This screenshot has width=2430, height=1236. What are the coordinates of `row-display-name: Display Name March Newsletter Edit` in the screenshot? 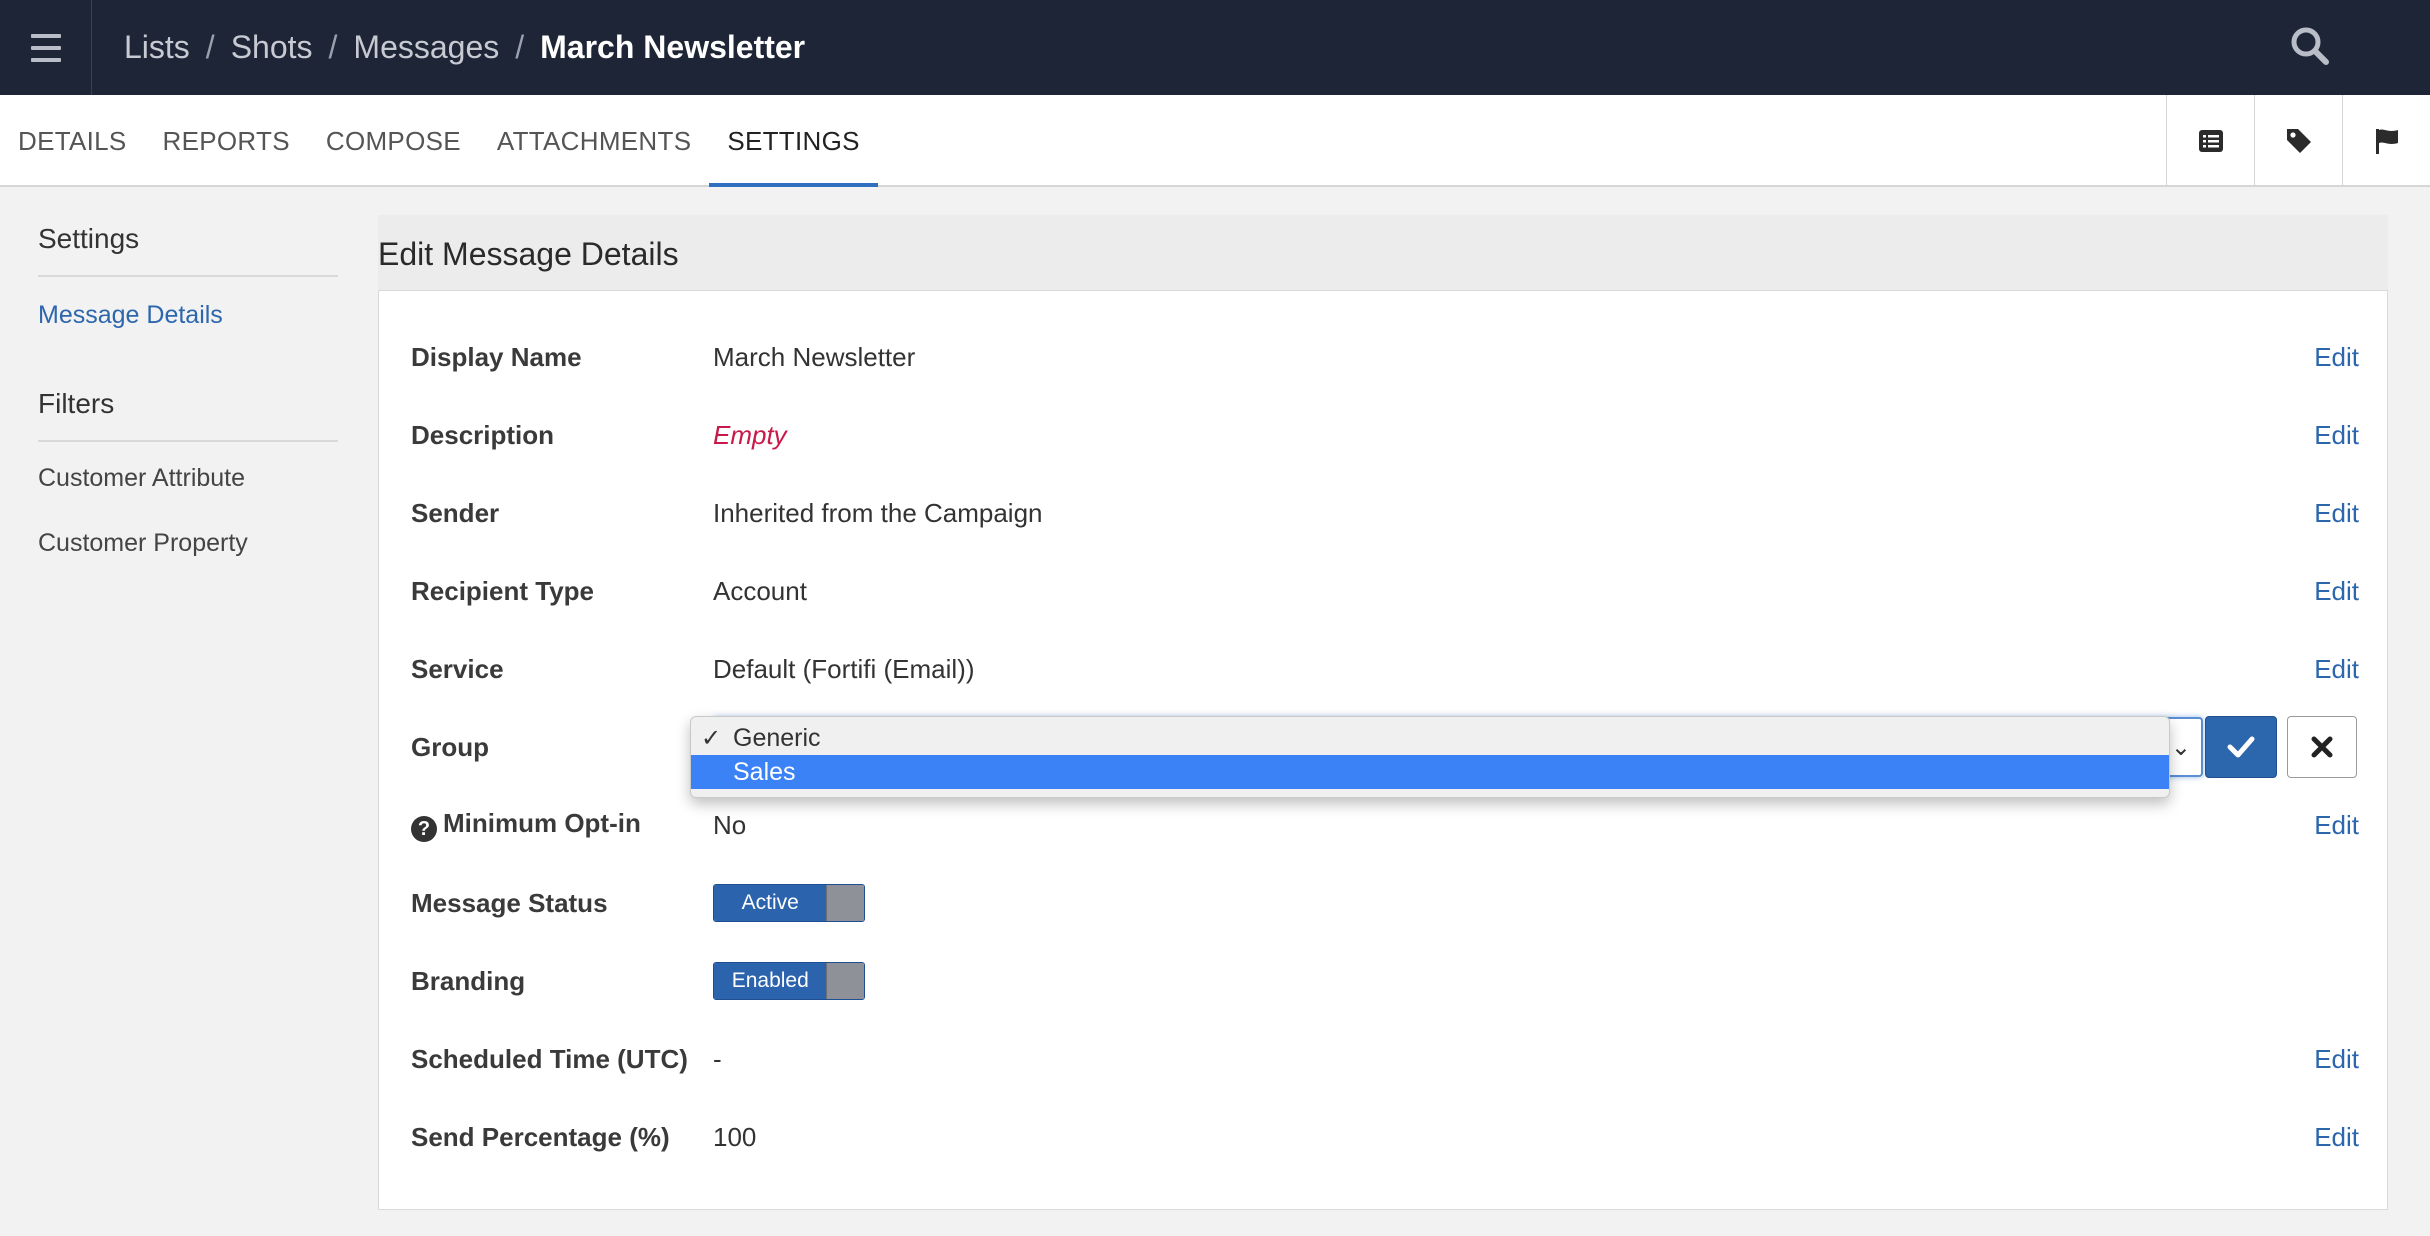 It's located at (1384, 357).